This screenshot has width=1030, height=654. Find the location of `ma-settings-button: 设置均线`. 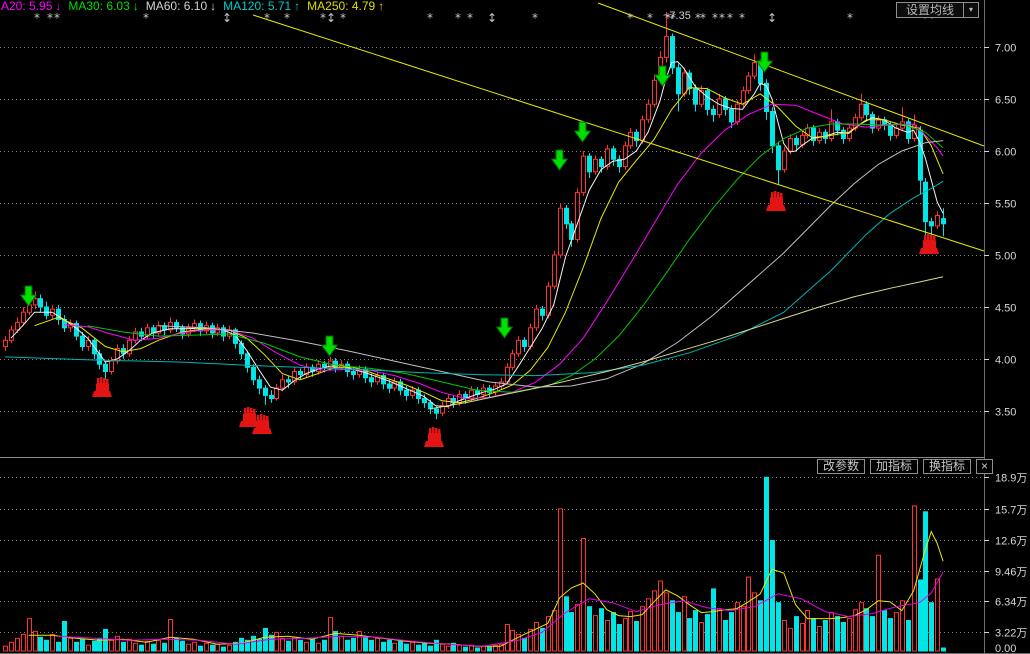

ma-settings-button: 设置均线 is located at coordinates (930, 10).